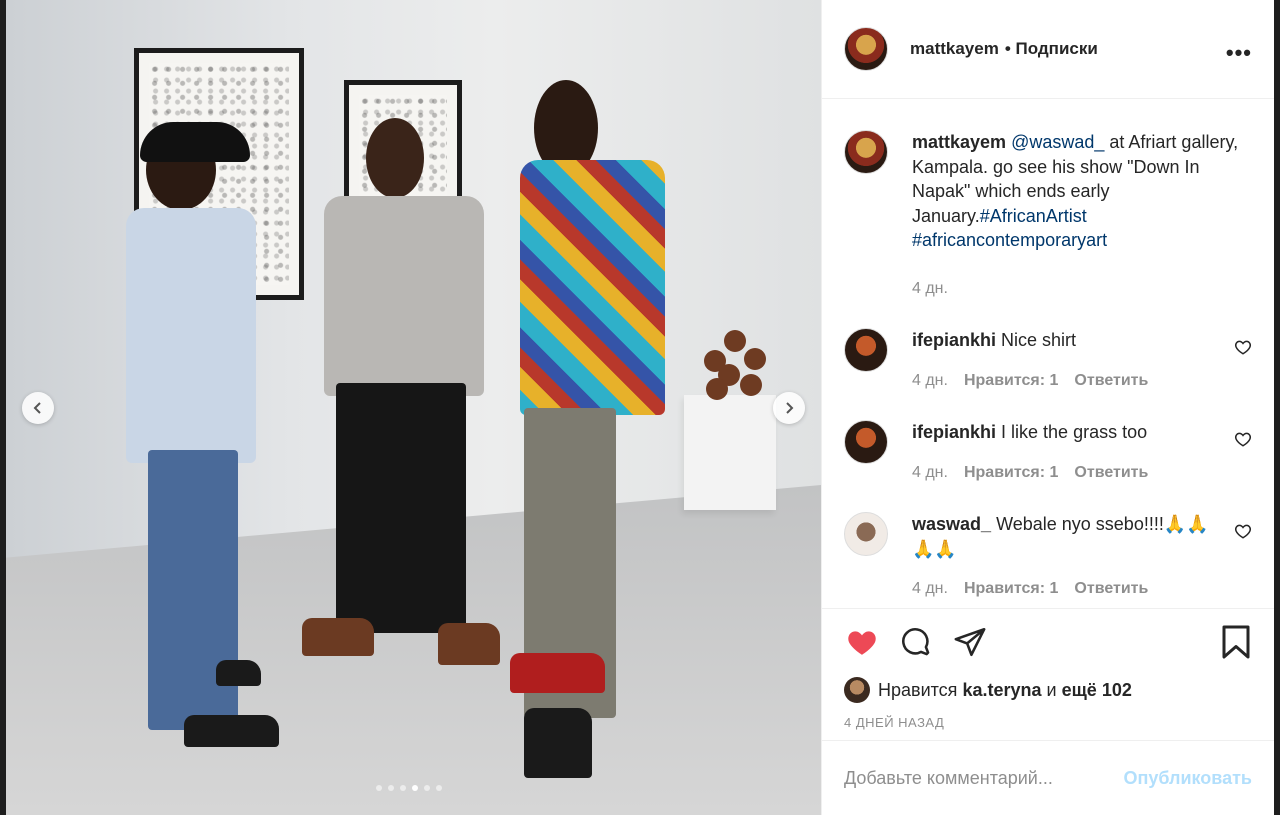 The image size is (1280, 815). What do you see at coordinates (730, 452) in the screenshot?
I see `pedestal` at bounding box center [730, 452].